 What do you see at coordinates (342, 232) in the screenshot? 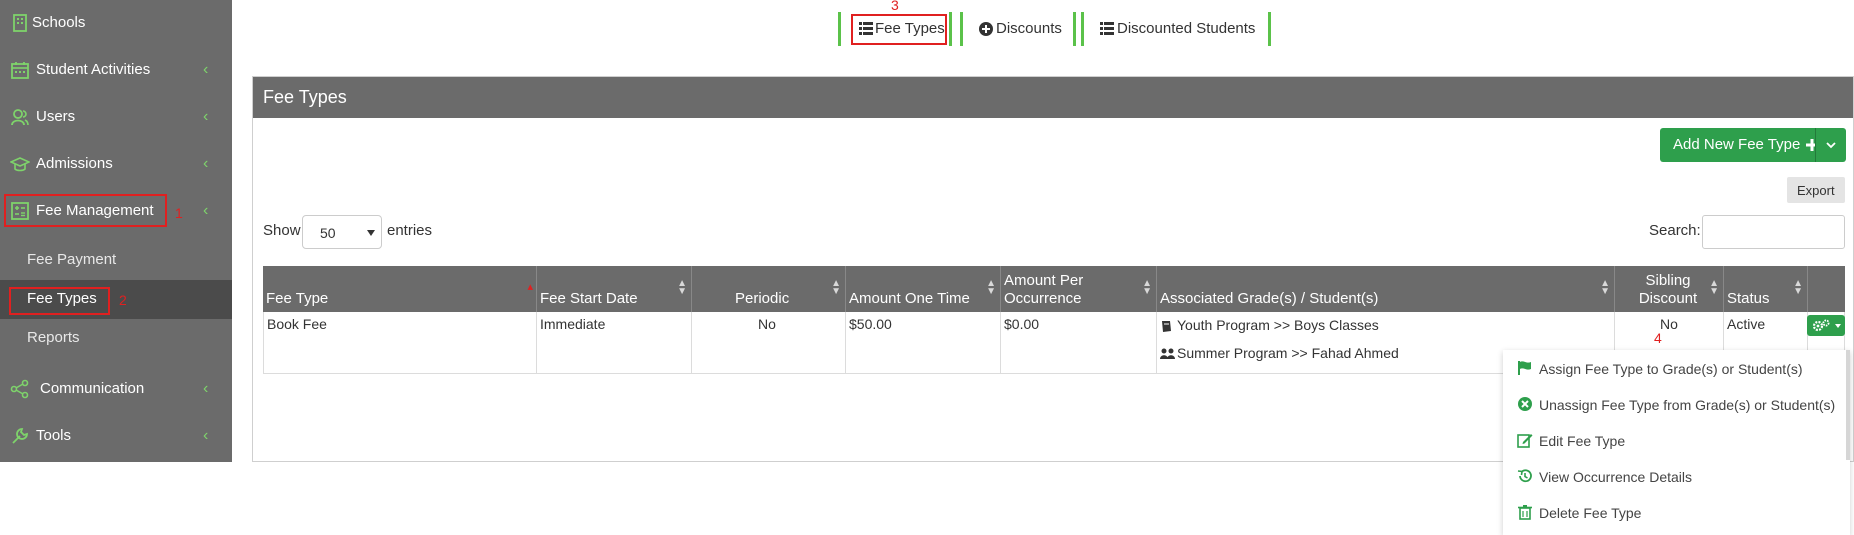
I see `entries-select: 50` at bounding box center [342, 232].